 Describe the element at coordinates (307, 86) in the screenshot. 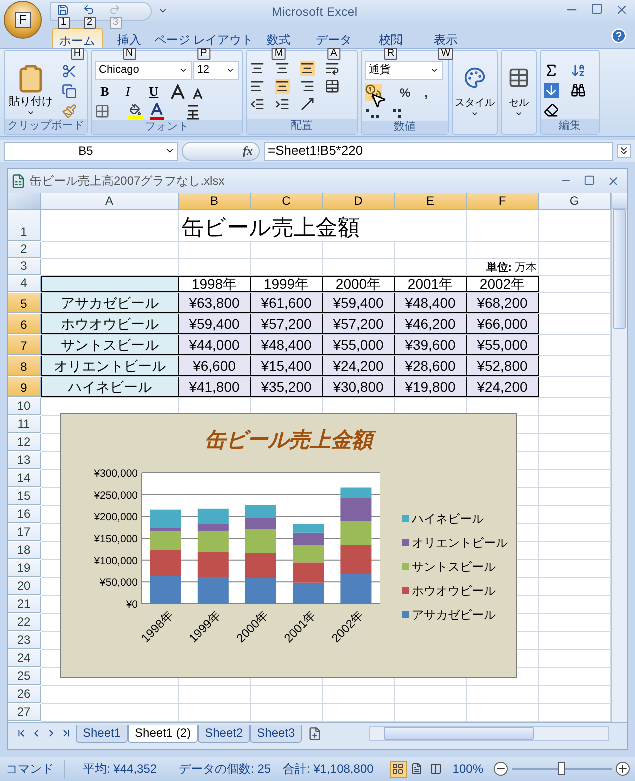

I see `align-right-icon` at that location.